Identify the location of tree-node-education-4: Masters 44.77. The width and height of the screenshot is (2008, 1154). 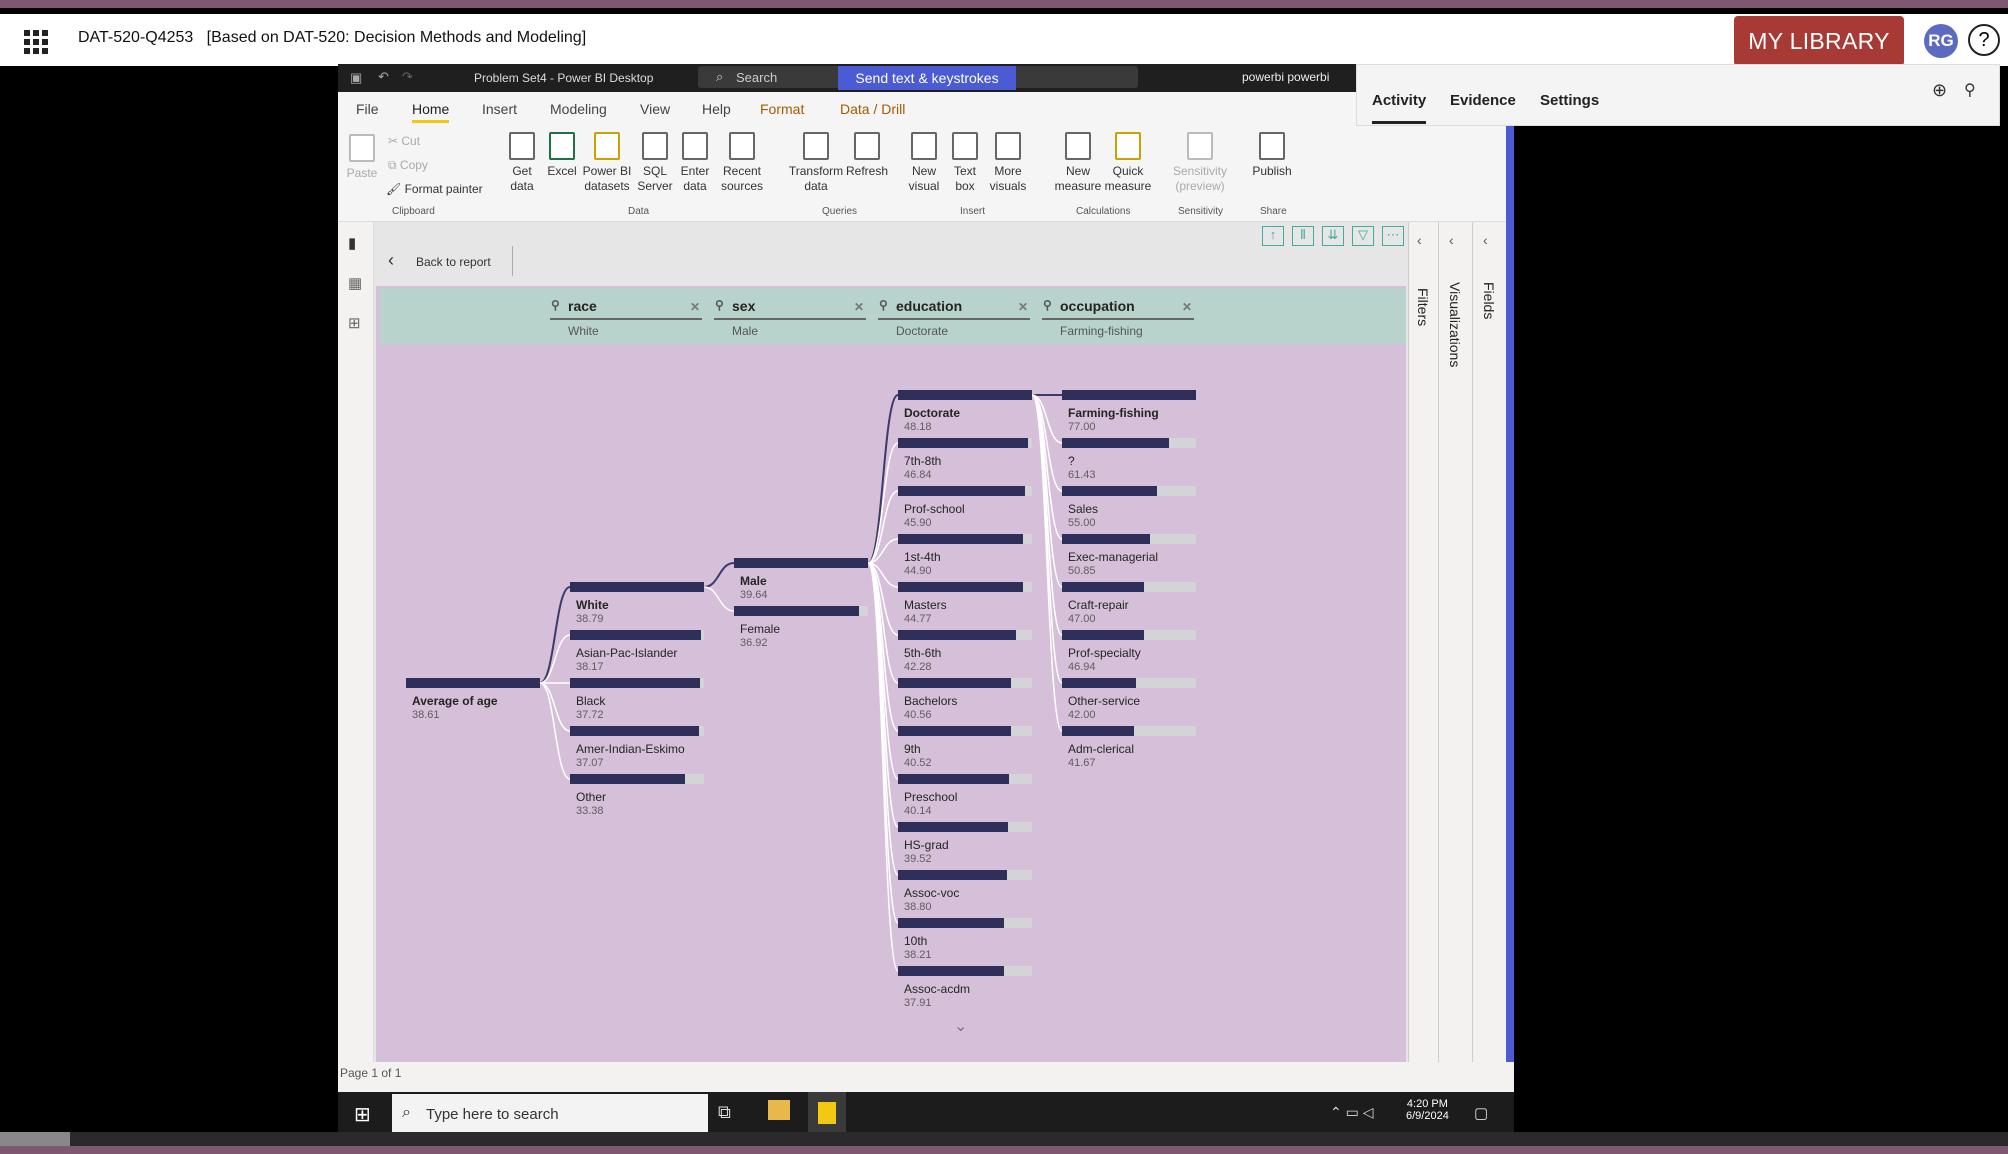
(965, 604).